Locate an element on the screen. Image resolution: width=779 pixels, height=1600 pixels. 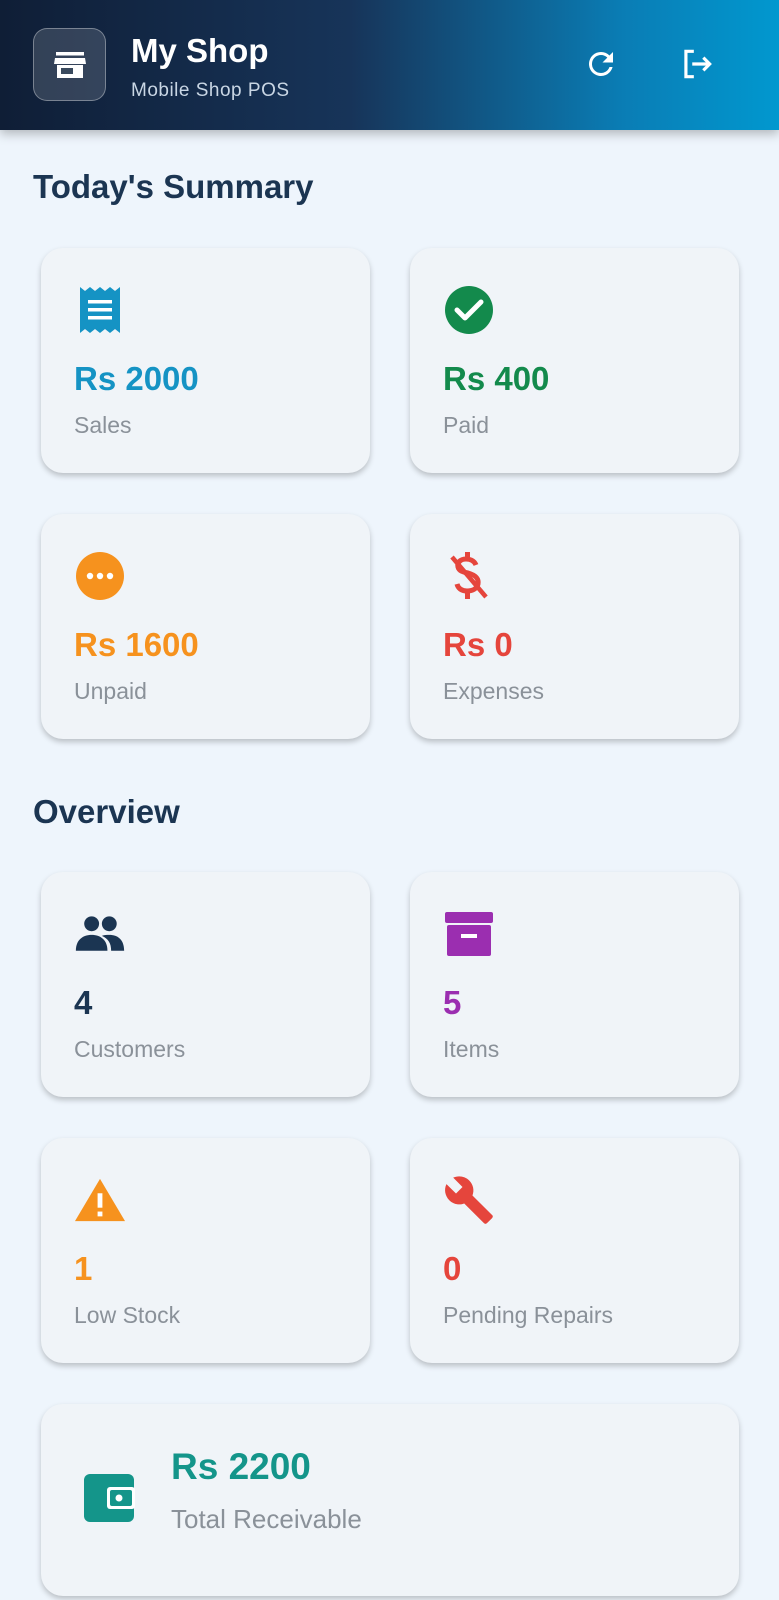
inventory-box-icon is located at coordinates (469, 934).